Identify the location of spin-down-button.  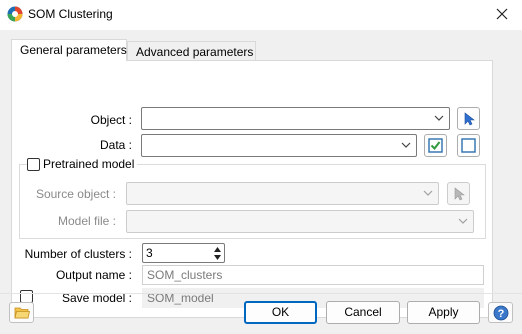
(217, 257).